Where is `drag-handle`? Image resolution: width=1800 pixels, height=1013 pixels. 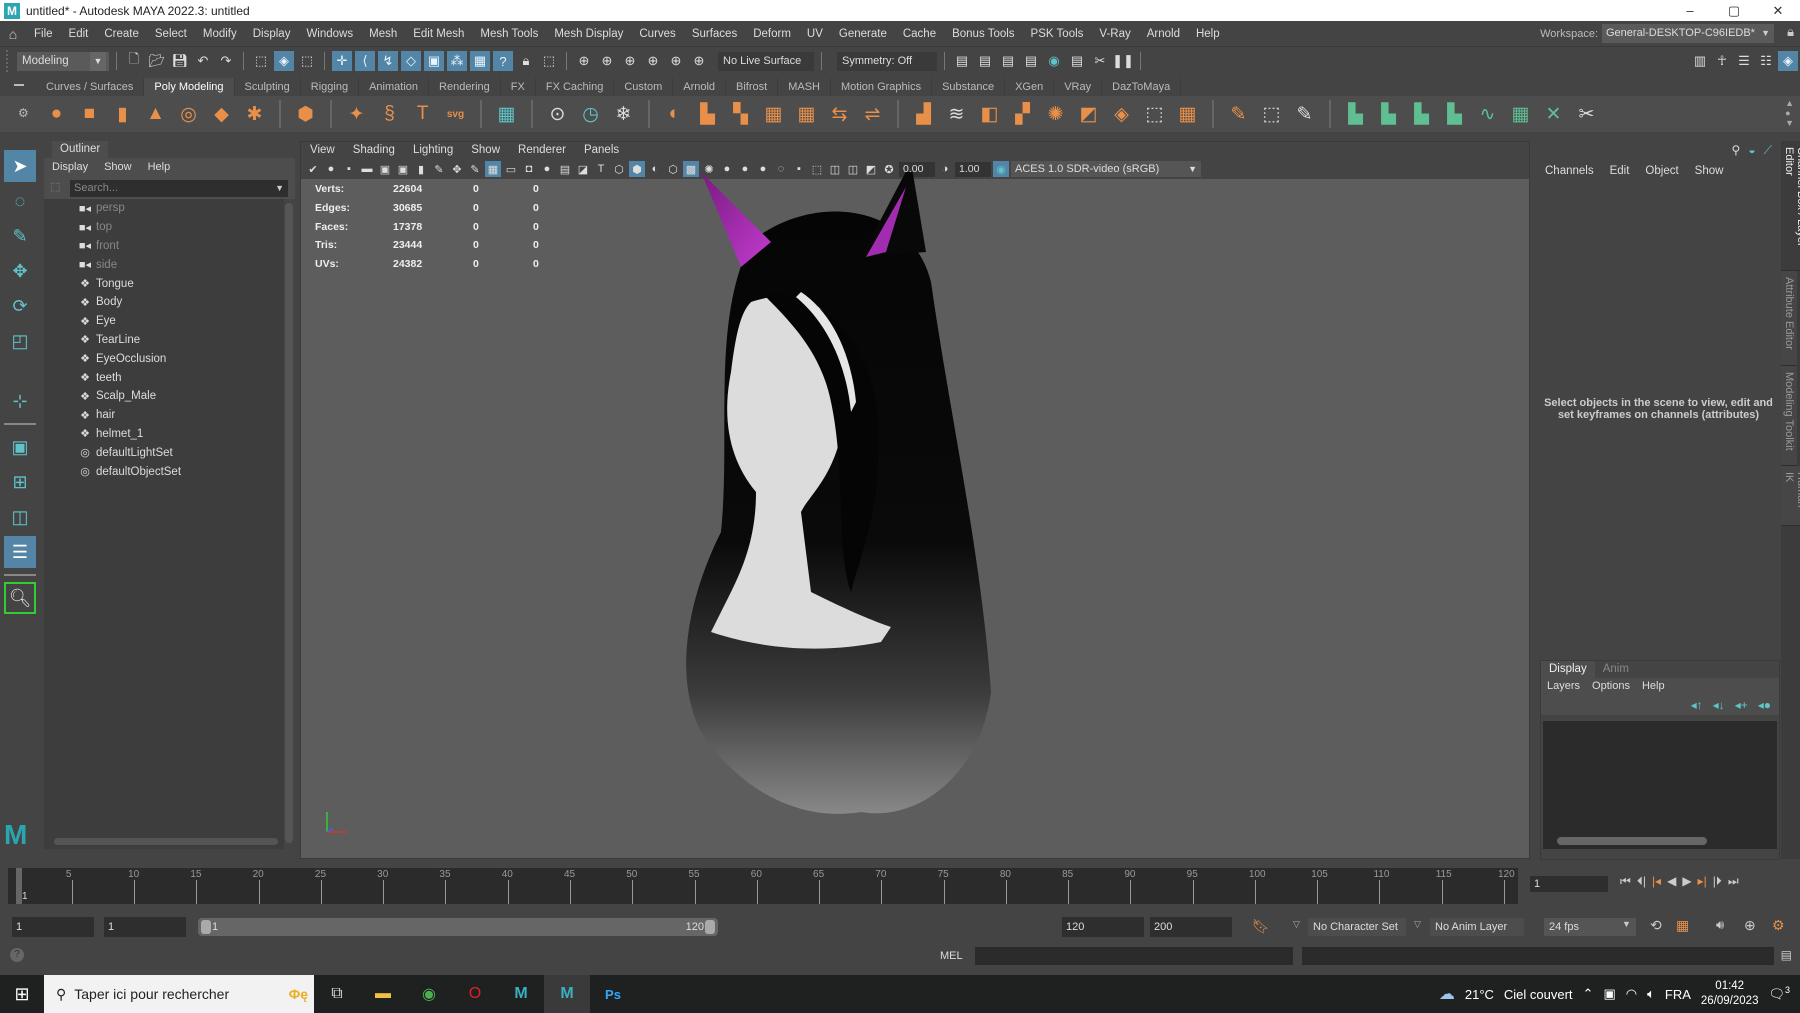
drag-handle is located at coordinates (8, 61).